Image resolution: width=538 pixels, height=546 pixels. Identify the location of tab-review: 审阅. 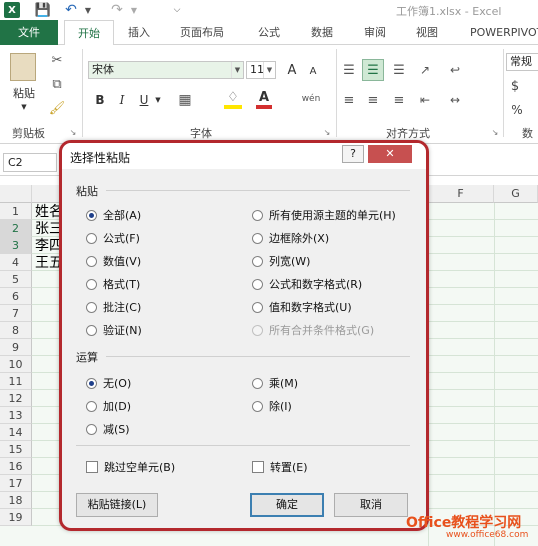
(375, 32).